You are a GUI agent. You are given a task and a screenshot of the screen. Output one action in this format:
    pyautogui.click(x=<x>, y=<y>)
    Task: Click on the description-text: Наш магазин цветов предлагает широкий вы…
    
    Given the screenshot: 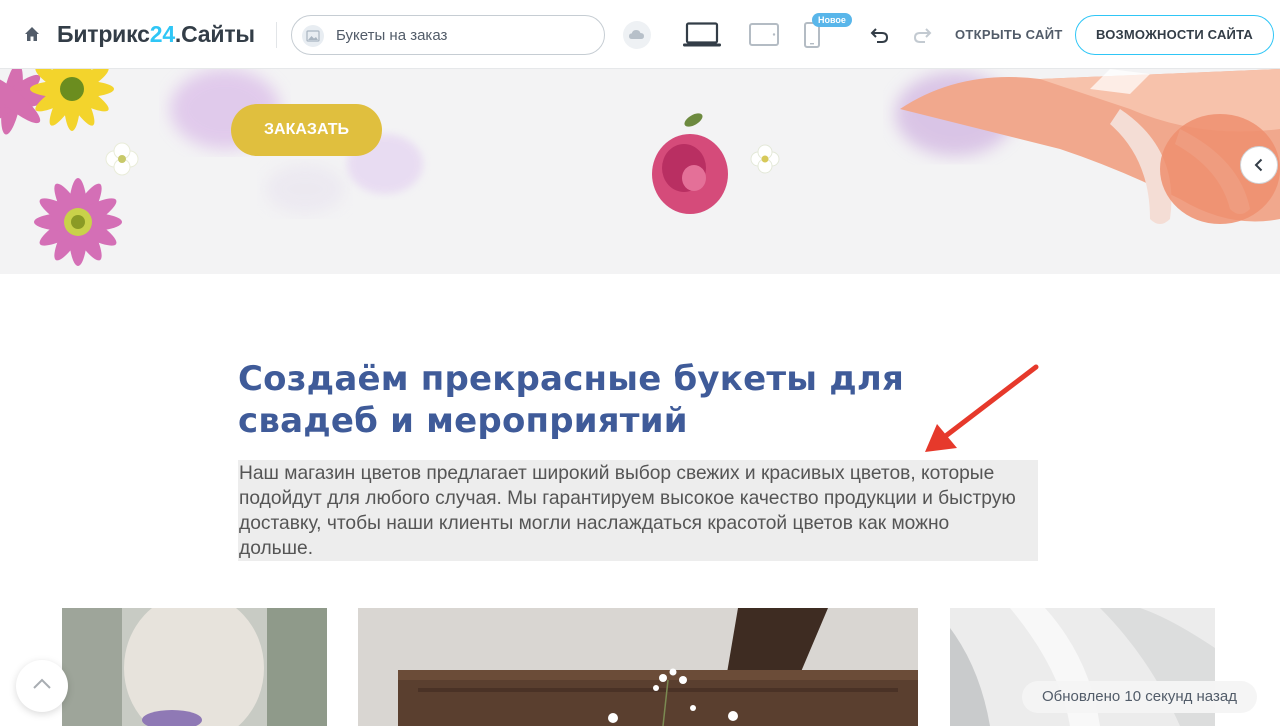 What is the action you would take?
    pyautogui.click(x=639, y=511)
    